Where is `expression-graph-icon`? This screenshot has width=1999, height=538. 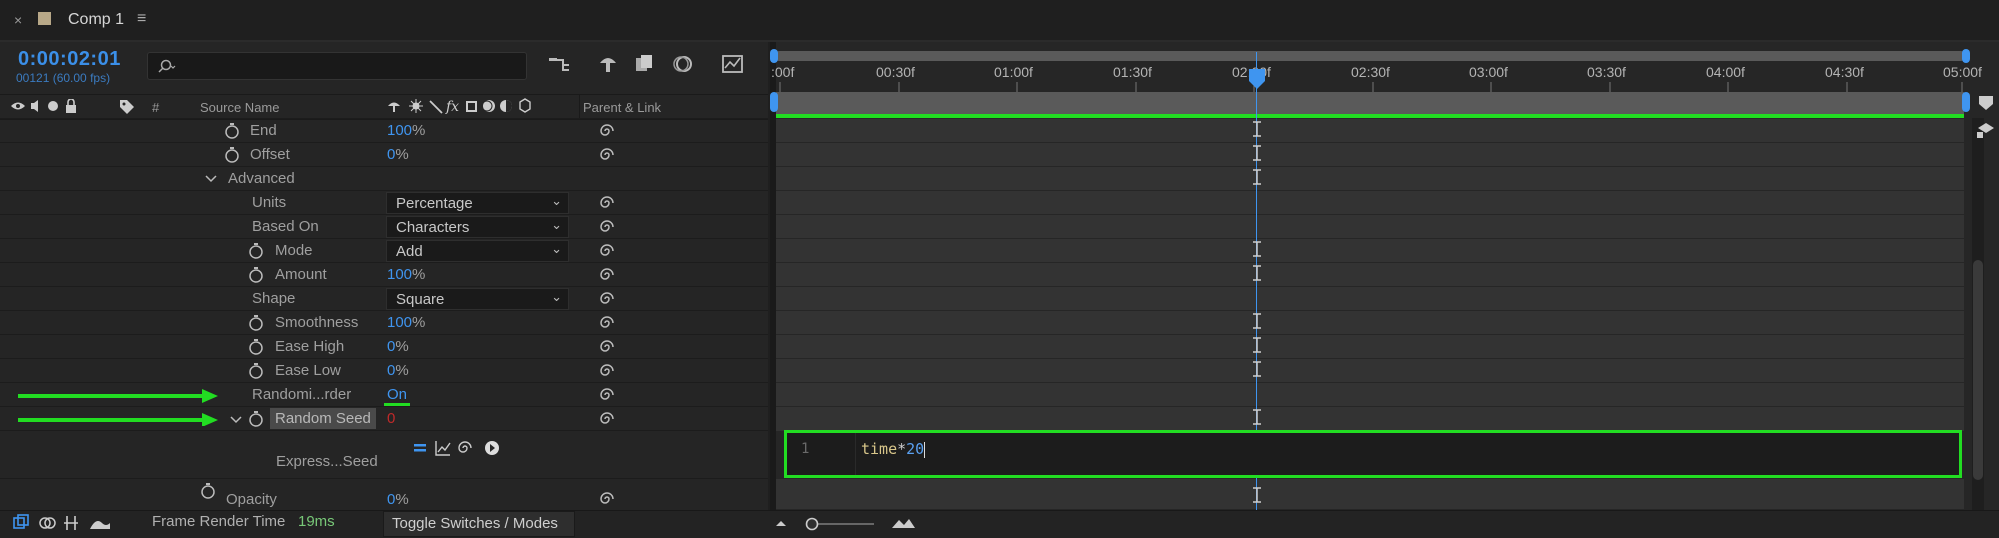
expression-graph-icon is located at coordinates (443, 448).